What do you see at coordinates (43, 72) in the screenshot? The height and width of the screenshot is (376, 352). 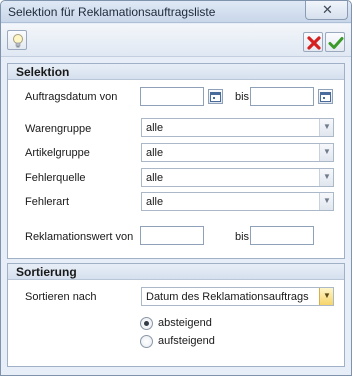 I see `selektion-heading: Selektion` at bounding box center [43, 72].